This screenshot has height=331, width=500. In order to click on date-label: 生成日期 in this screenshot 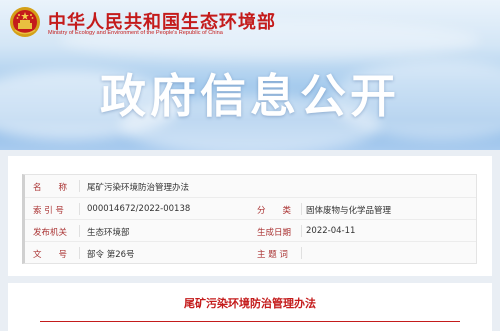, I will do `click(274, 233)`.